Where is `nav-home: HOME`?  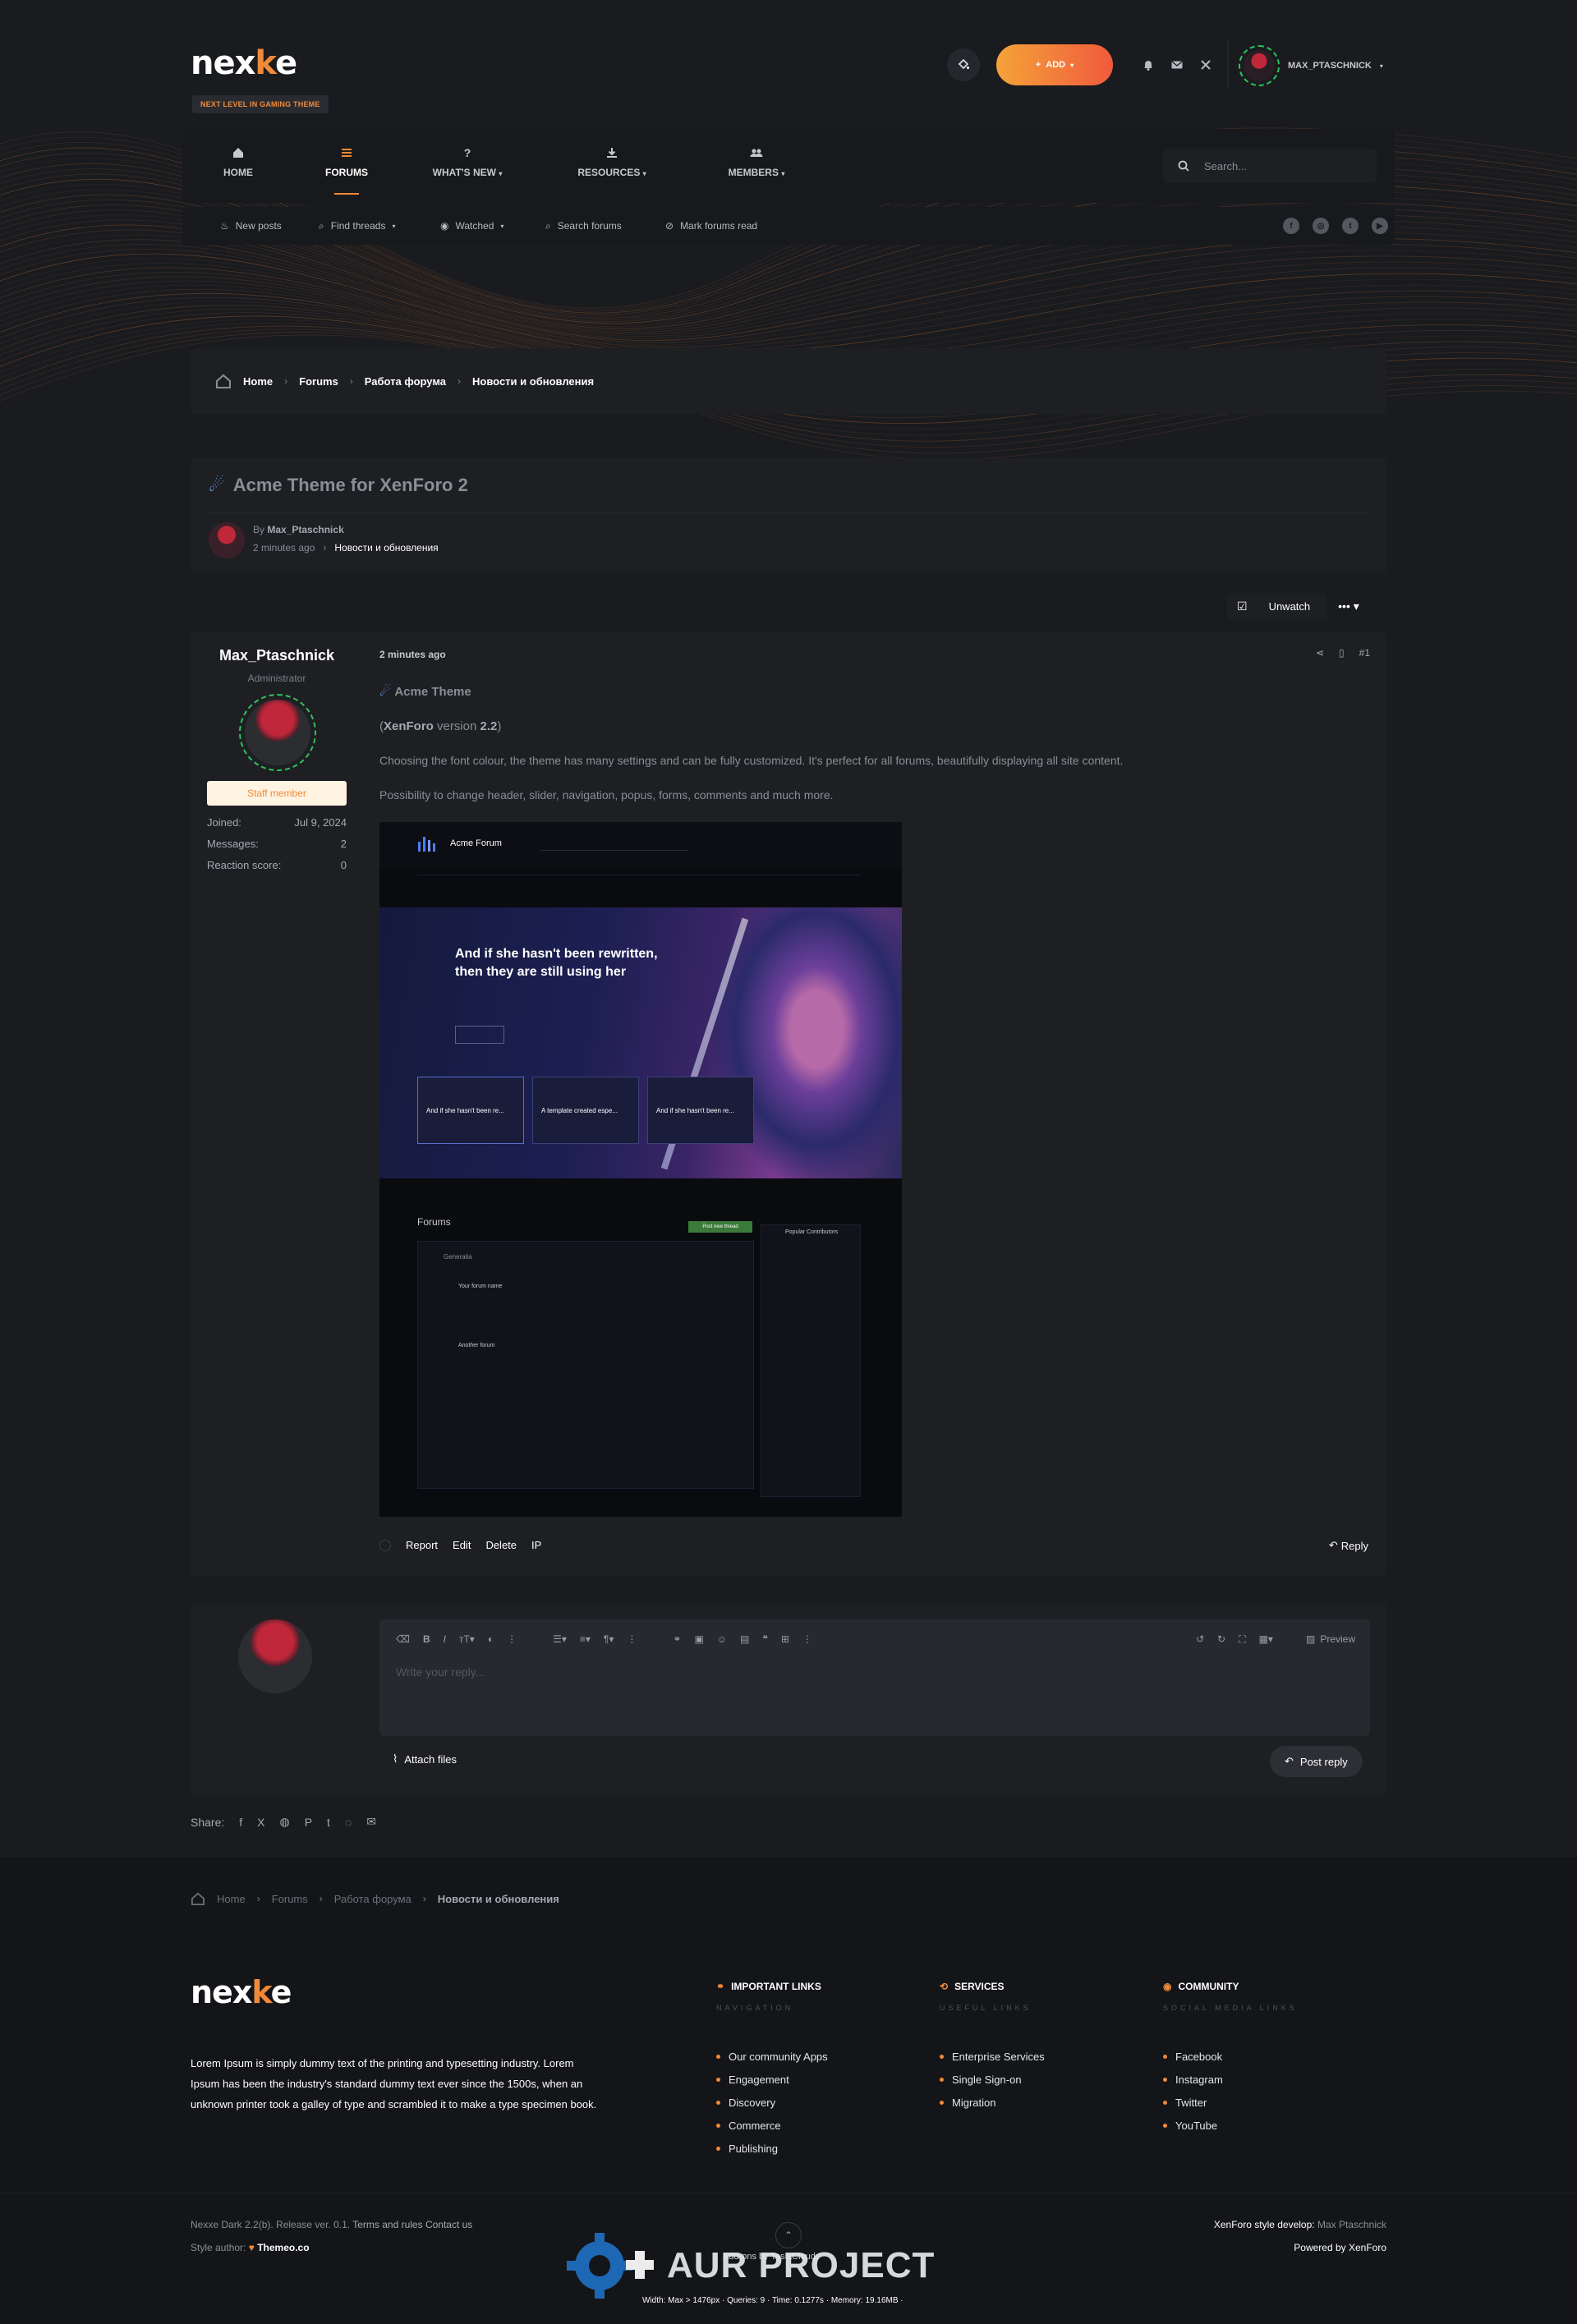 nav-home: HOME is located at coordinates (239, 161).